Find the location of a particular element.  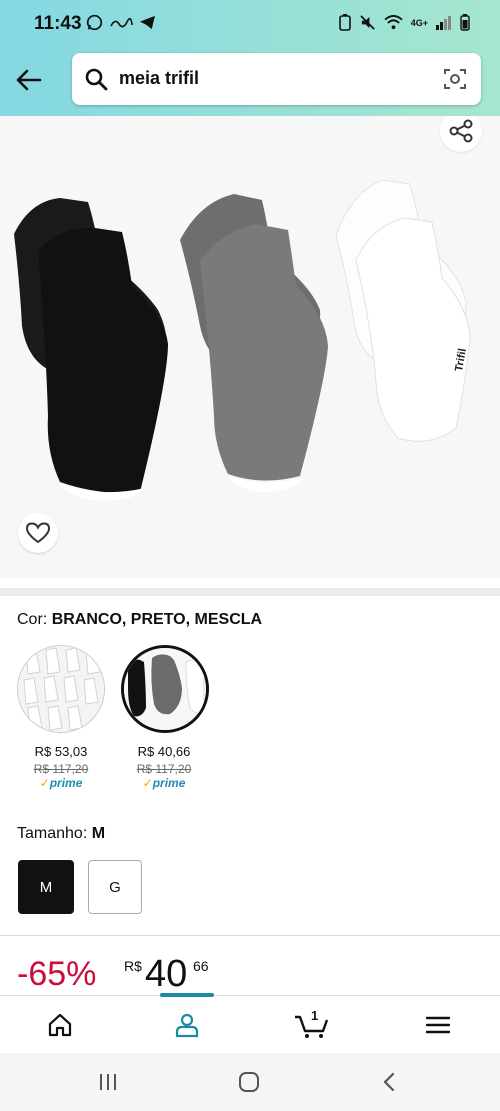

nav-account is located at coordinates (187, 1025).